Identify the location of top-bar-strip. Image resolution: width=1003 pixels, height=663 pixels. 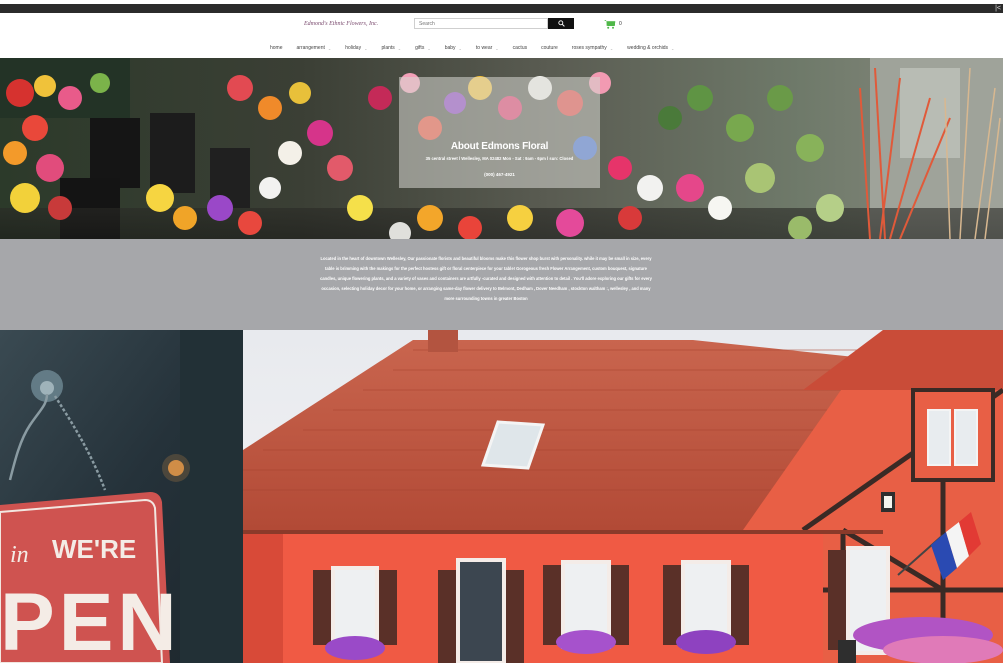
(501, 8).